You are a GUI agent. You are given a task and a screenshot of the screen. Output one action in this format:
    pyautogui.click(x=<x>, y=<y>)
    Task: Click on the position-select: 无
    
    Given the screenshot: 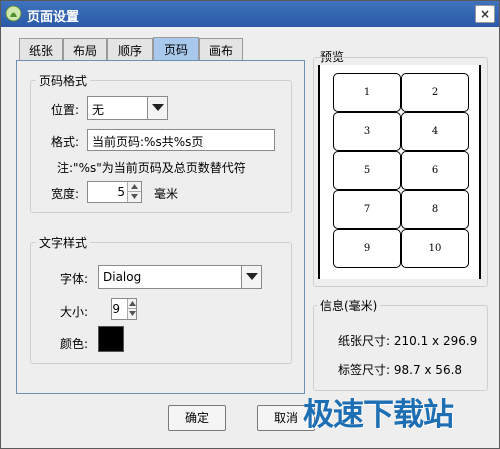 What is the action you would take?
    pyautogui.click(x=127, y=108)
    